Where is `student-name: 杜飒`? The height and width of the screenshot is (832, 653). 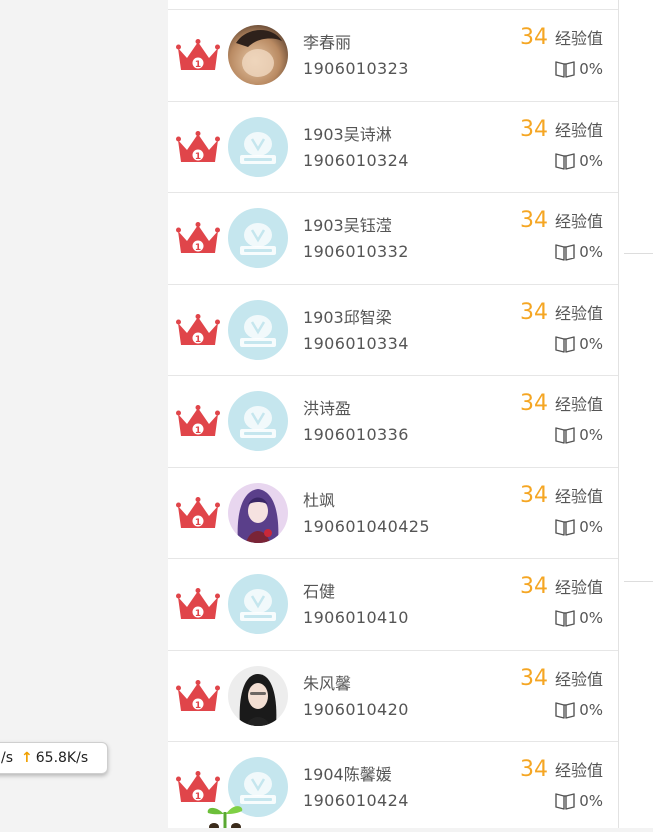 student-name: 杜飒 is located at coordinates (319, 500).